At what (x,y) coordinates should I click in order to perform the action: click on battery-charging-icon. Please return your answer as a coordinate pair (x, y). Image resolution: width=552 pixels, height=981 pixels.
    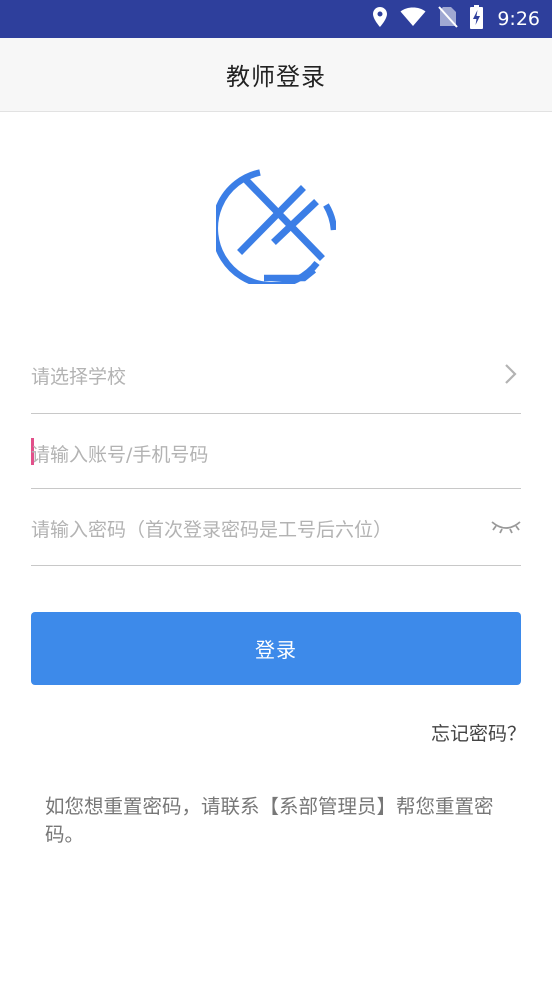
    Looking at the image, I should click on (477, 19).